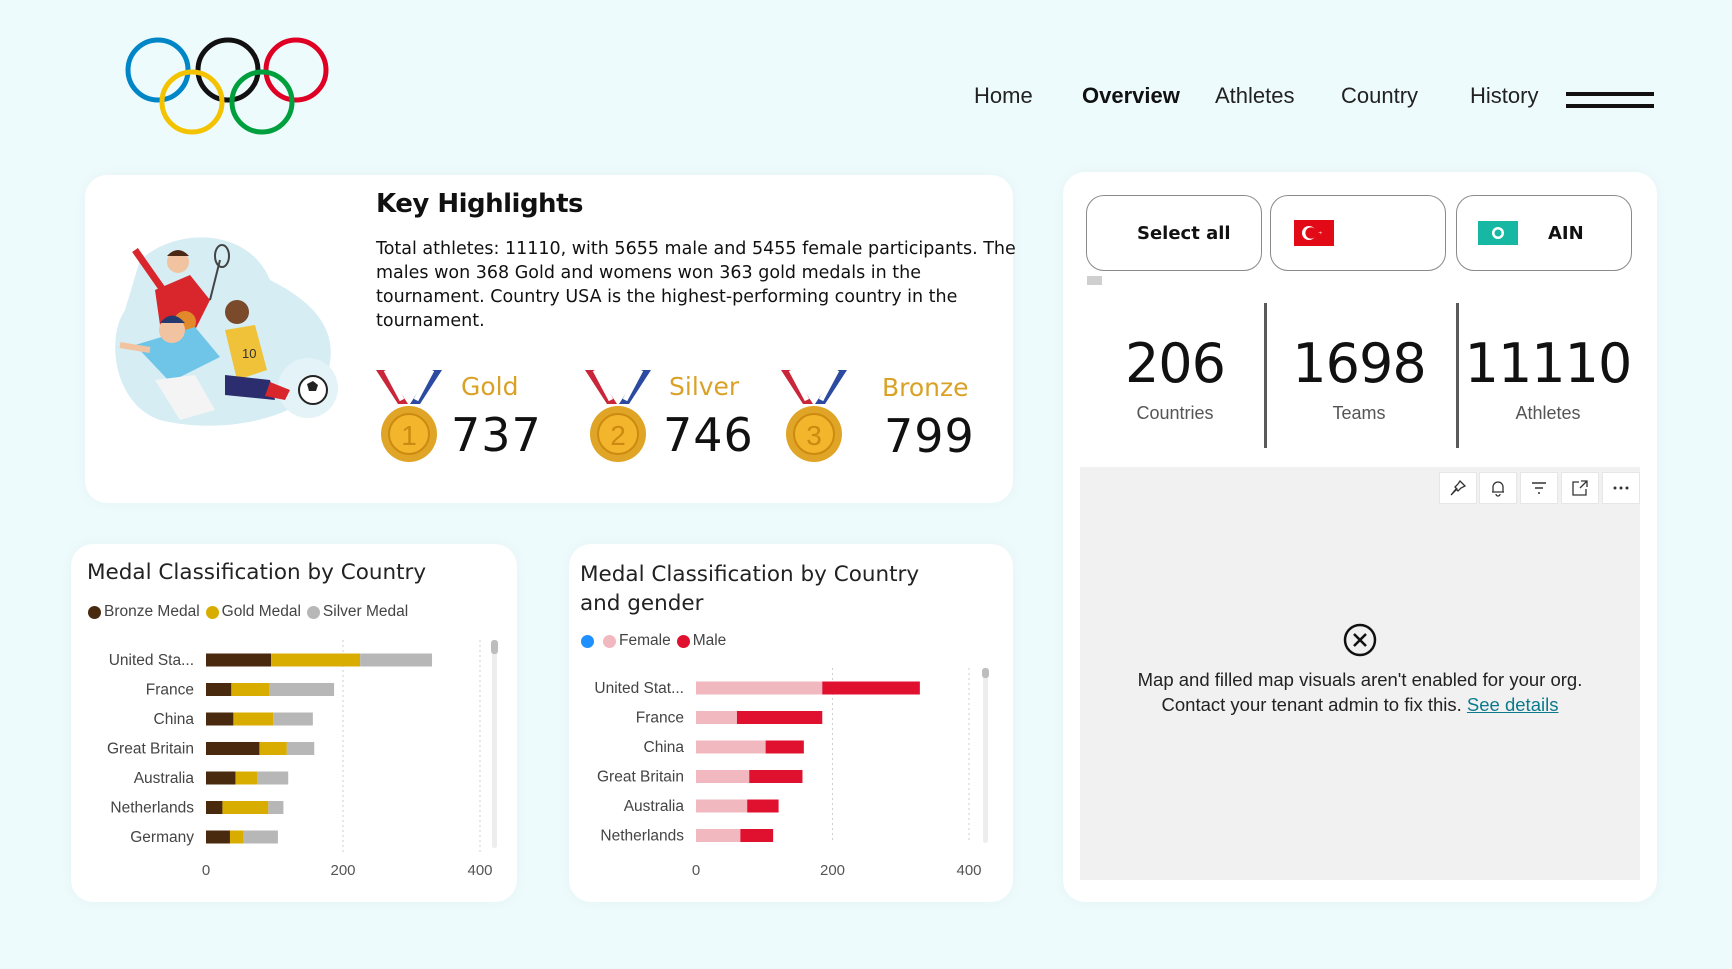  I want to click on gold-value: 737, so click(496, 435).